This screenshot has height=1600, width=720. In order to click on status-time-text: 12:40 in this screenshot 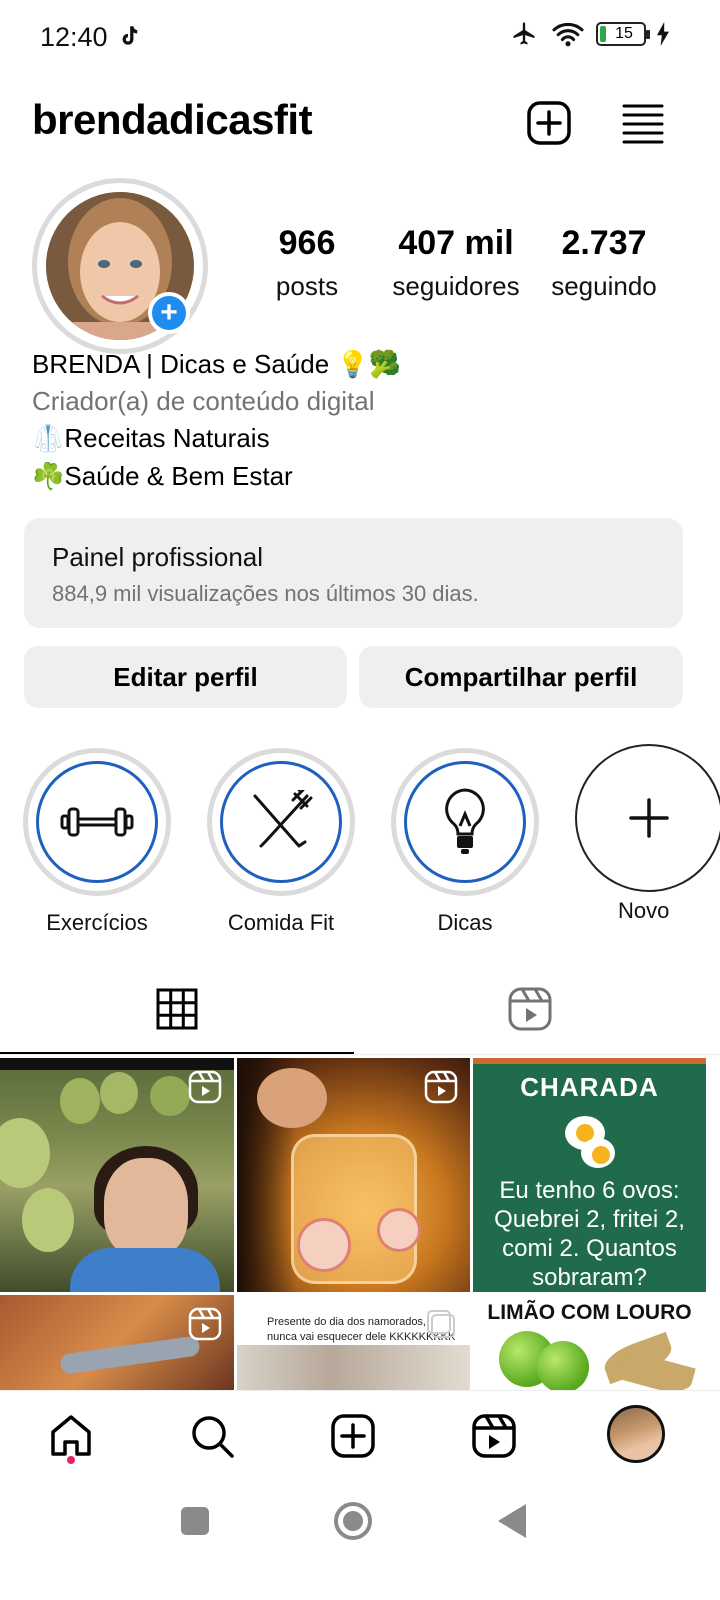, I will do `click(74, 37)`.